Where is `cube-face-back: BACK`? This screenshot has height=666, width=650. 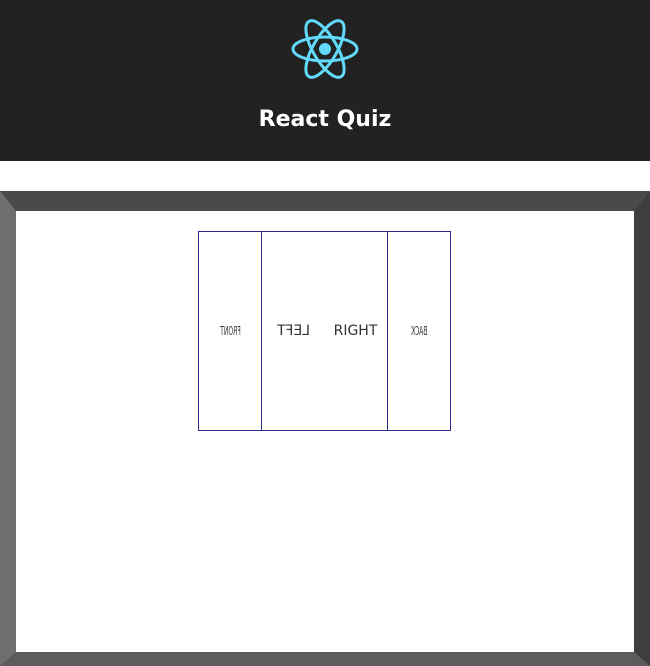 cube-face-back: BACK is located at coordinates (419, 331).